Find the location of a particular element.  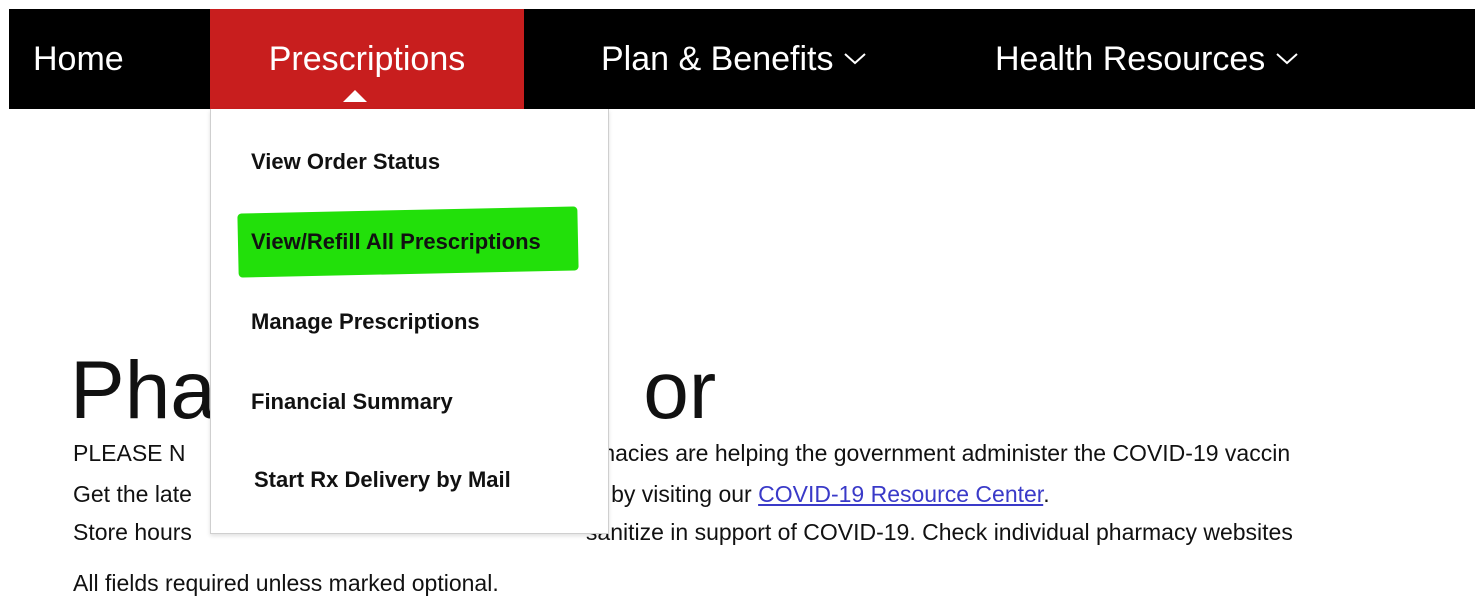

menu-item-start-rx-delivery-by-mail: Start Rx Delivery by Mail is located at coordinates (382, 480).